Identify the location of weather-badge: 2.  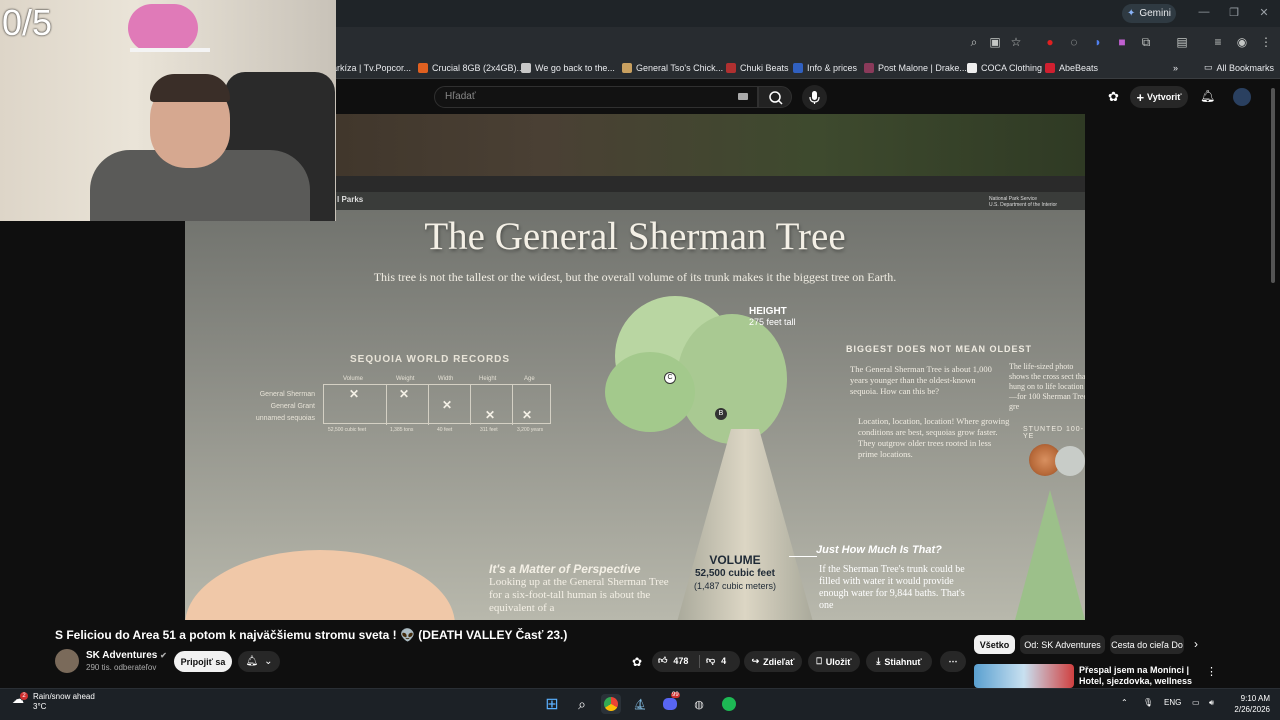
(24, 696).